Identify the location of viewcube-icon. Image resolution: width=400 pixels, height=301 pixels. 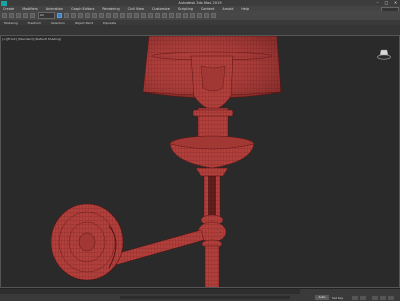
(384, 54).